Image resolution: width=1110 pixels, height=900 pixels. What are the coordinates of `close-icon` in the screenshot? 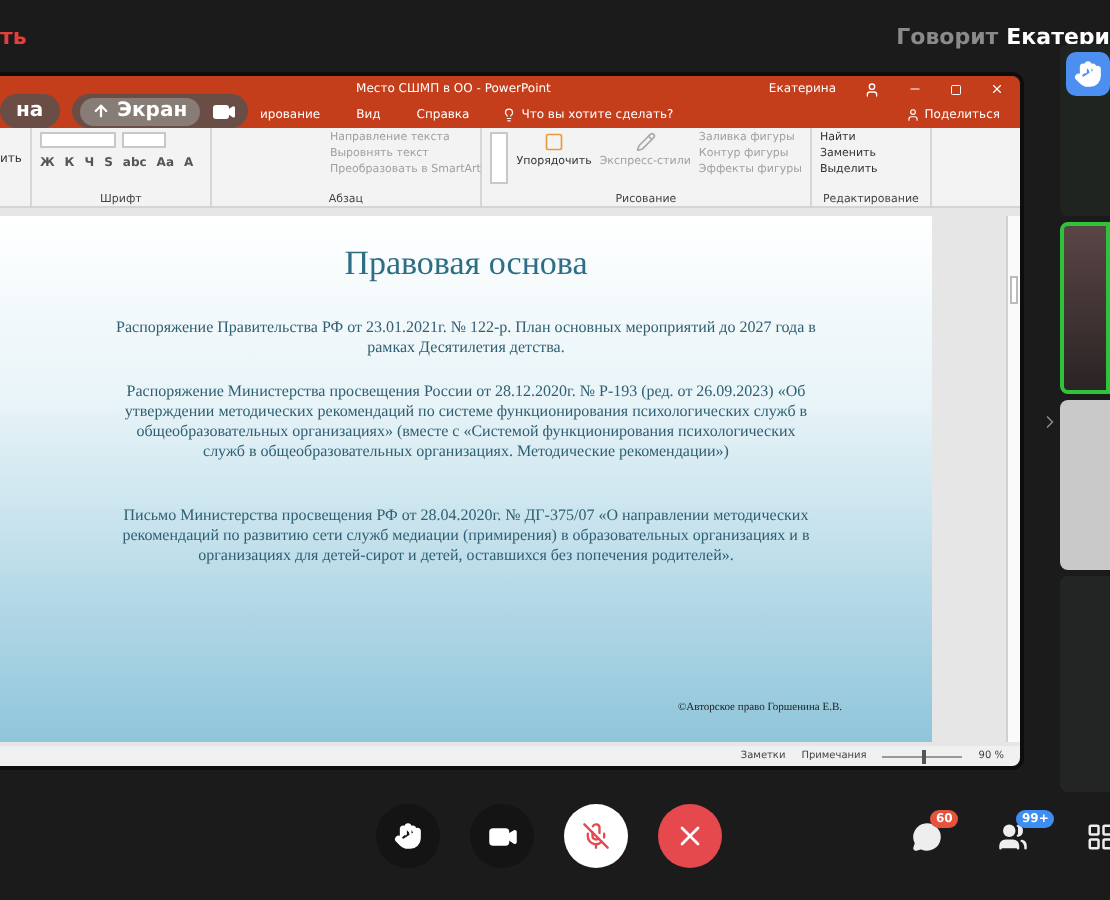 It's located at (997, 89).